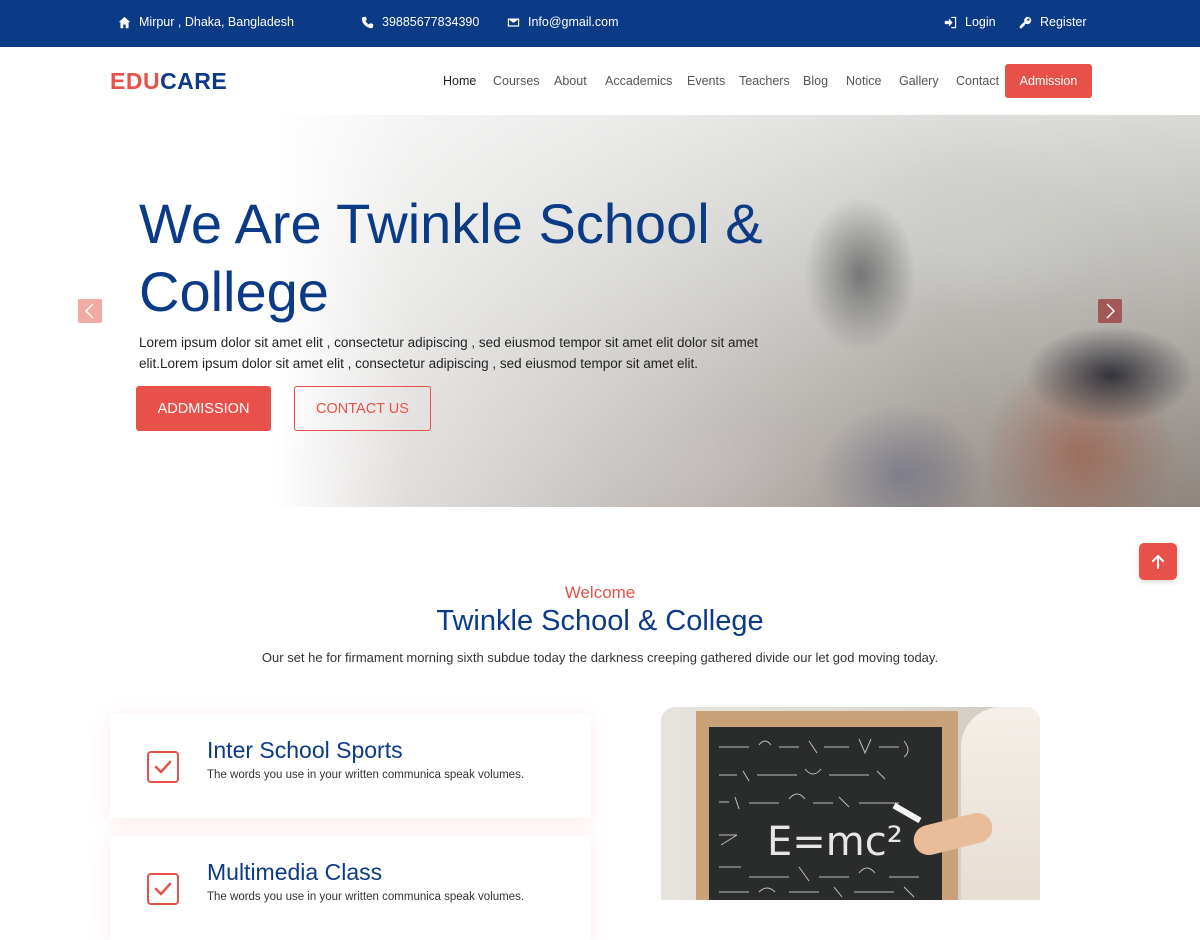 The image size is (1200, 940). What do you see at coordinates (1063, 22) in the screenshot?
I see `register-label: Register` at bounding box center [1063, 22].